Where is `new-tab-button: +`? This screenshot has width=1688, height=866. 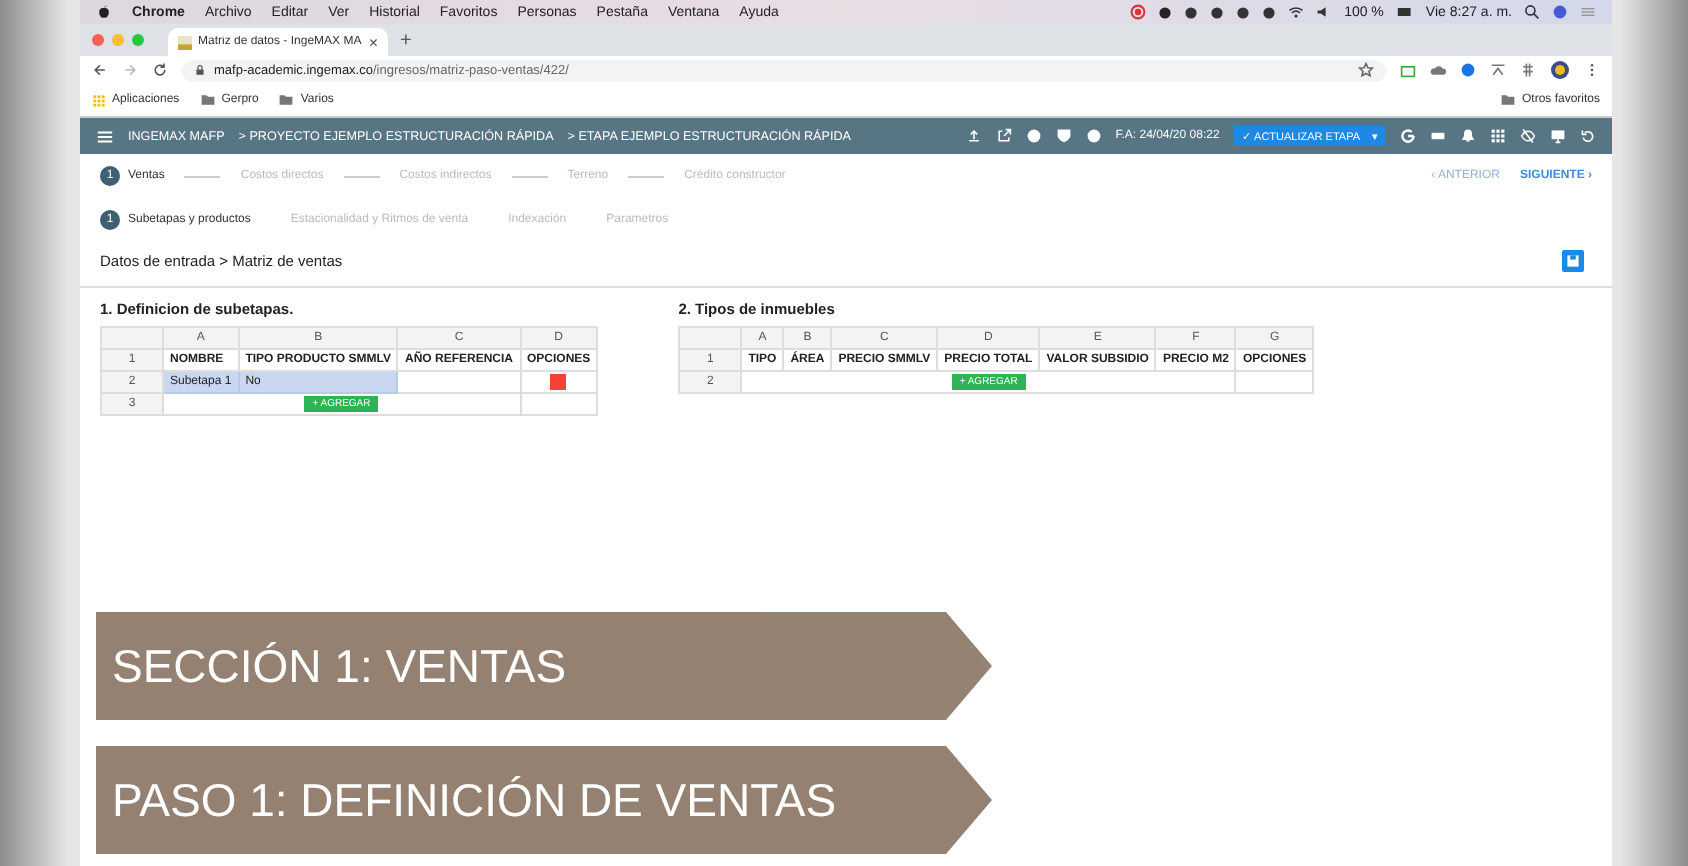
new-tab-button: + is located at coordinates (406, 40).